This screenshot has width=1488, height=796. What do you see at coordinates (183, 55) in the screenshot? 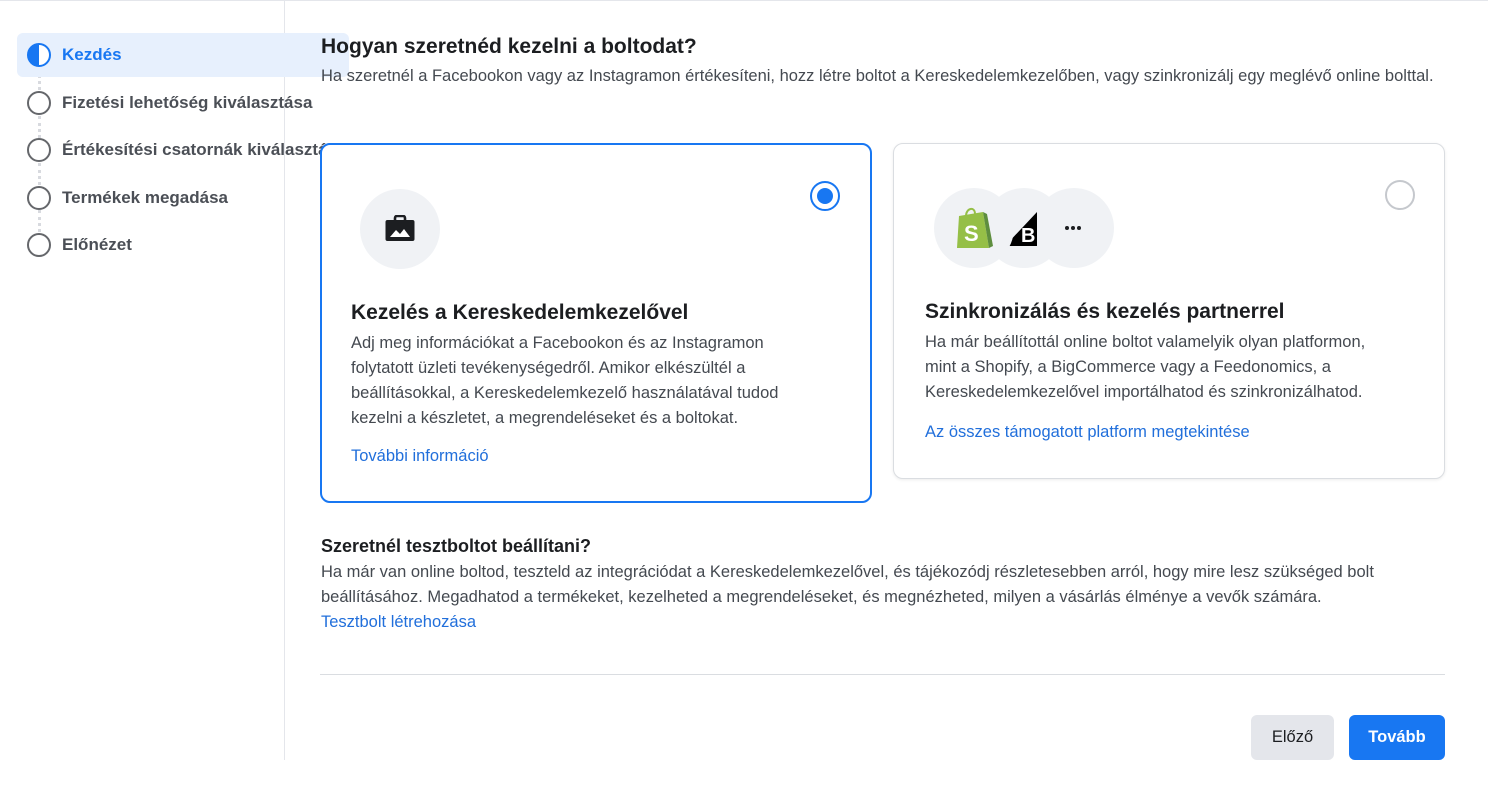
I see `step-kezdes: Kezdés` at bounding box center [183, 55].